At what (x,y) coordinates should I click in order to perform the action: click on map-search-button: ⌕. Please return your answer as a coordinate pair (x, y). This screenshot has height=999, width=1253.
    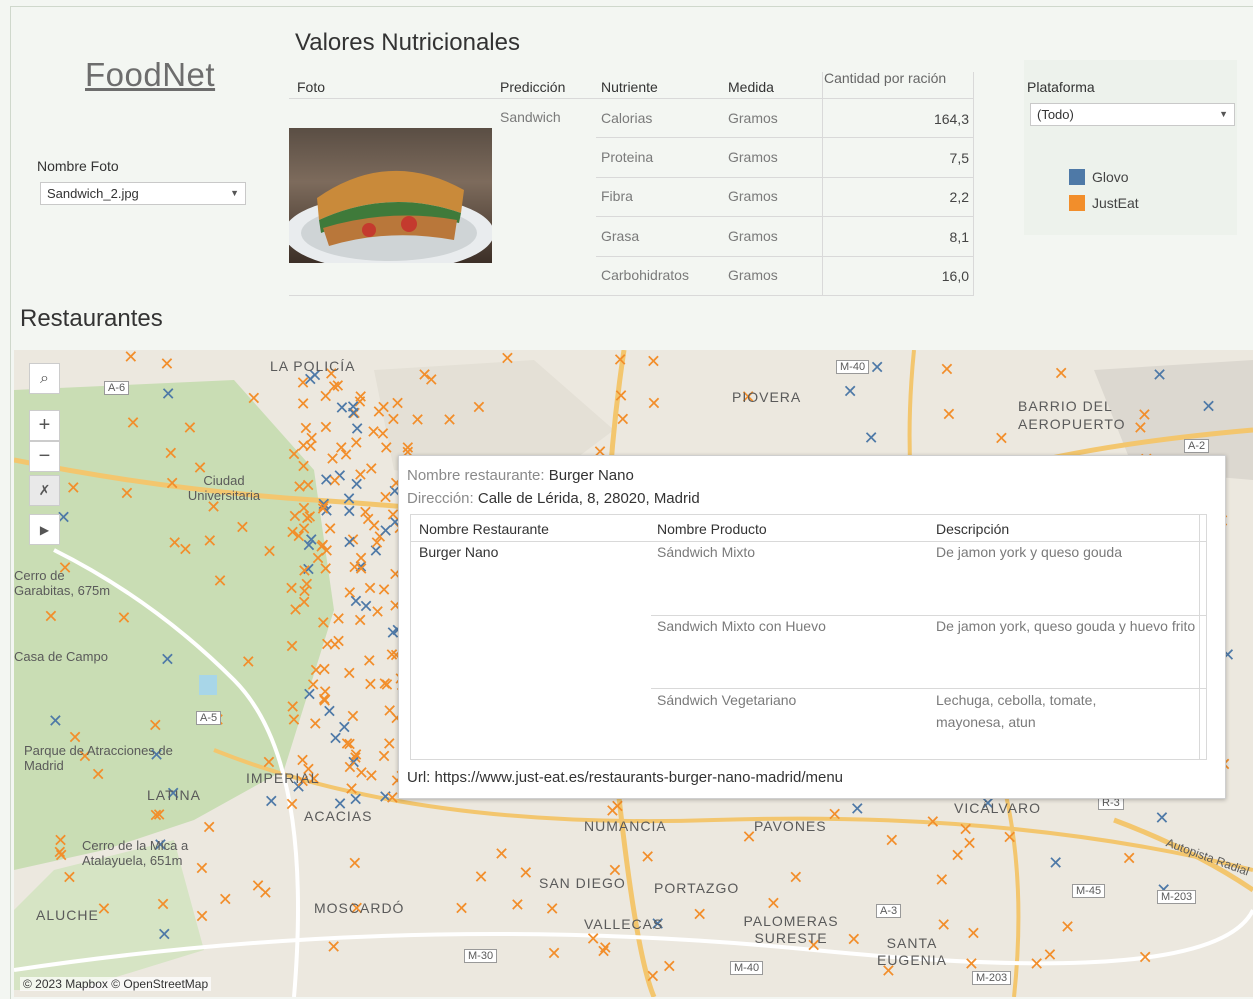
    Looking at the image, I should click on (44, 378).